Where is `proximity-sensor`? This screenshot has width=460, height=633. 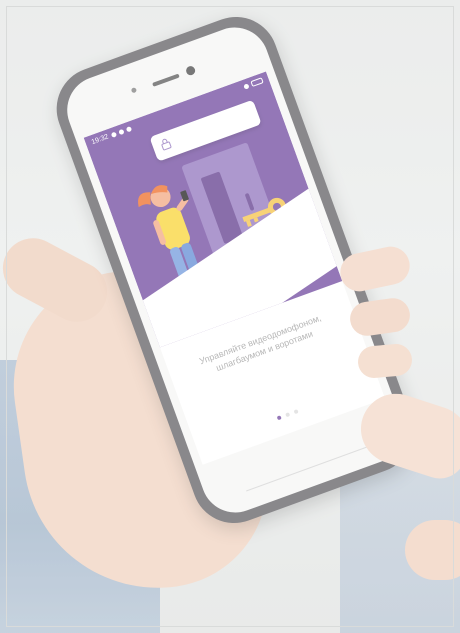 proximity-sensor is located at coordinates (134, 90).